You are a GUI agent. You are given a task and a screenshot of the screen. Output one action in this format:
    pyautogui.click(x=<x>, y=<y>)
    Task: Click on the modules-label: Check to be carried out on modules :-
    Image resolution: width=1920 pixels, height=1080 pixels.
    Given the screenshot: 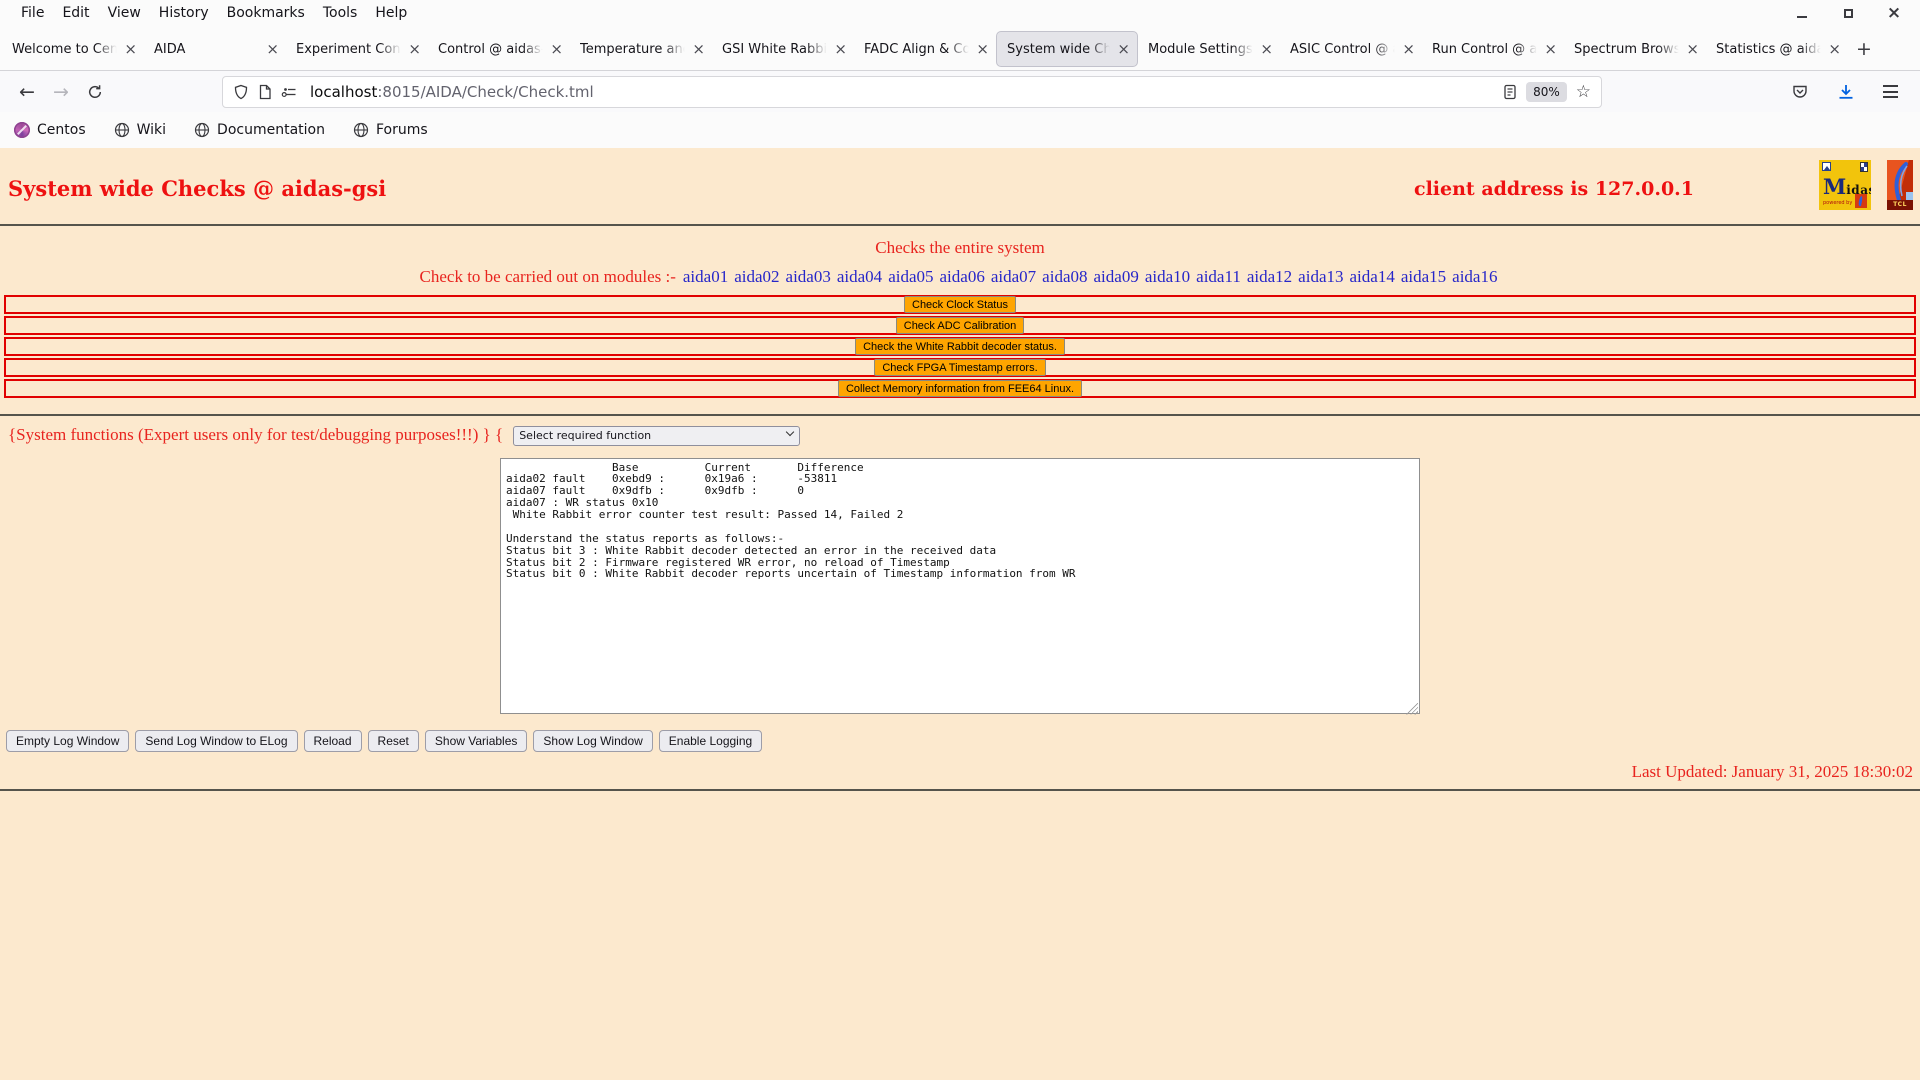 What is the action you would take?
    pyautogui.click(x=547, y=276)
    